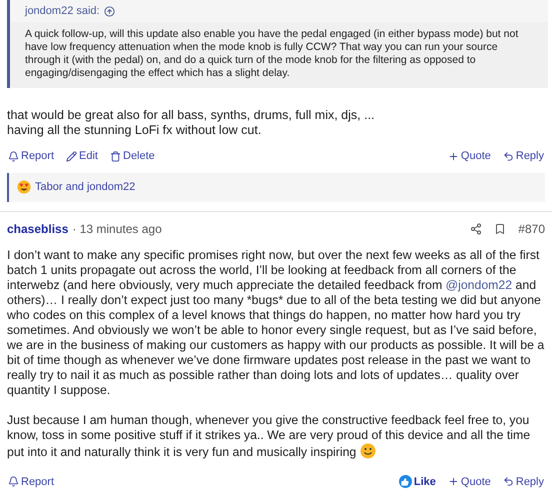 The image size is (552, 500). I want to click on bookmark-icon, so click(500, 228).